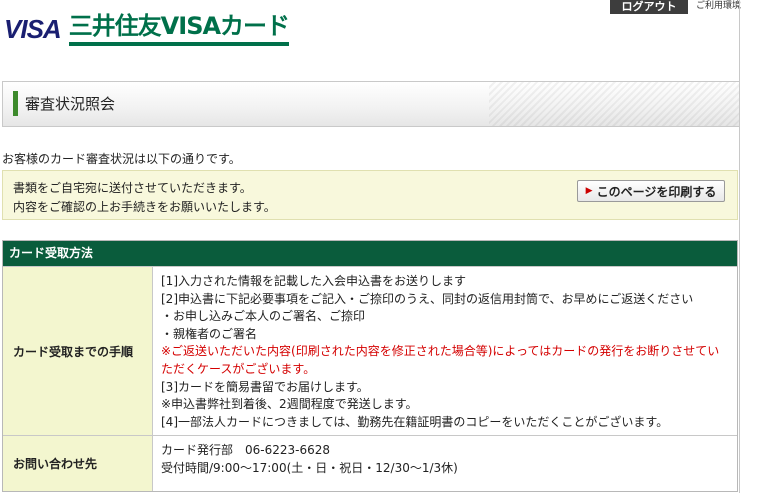 This screenshot has width=758, height=493. What do you see at coordinates (314, 281) in the screenshot?
I see `step-line: [1]入力された情報を記載した入会申込書をお送りします` at bounding box center [314, 281].